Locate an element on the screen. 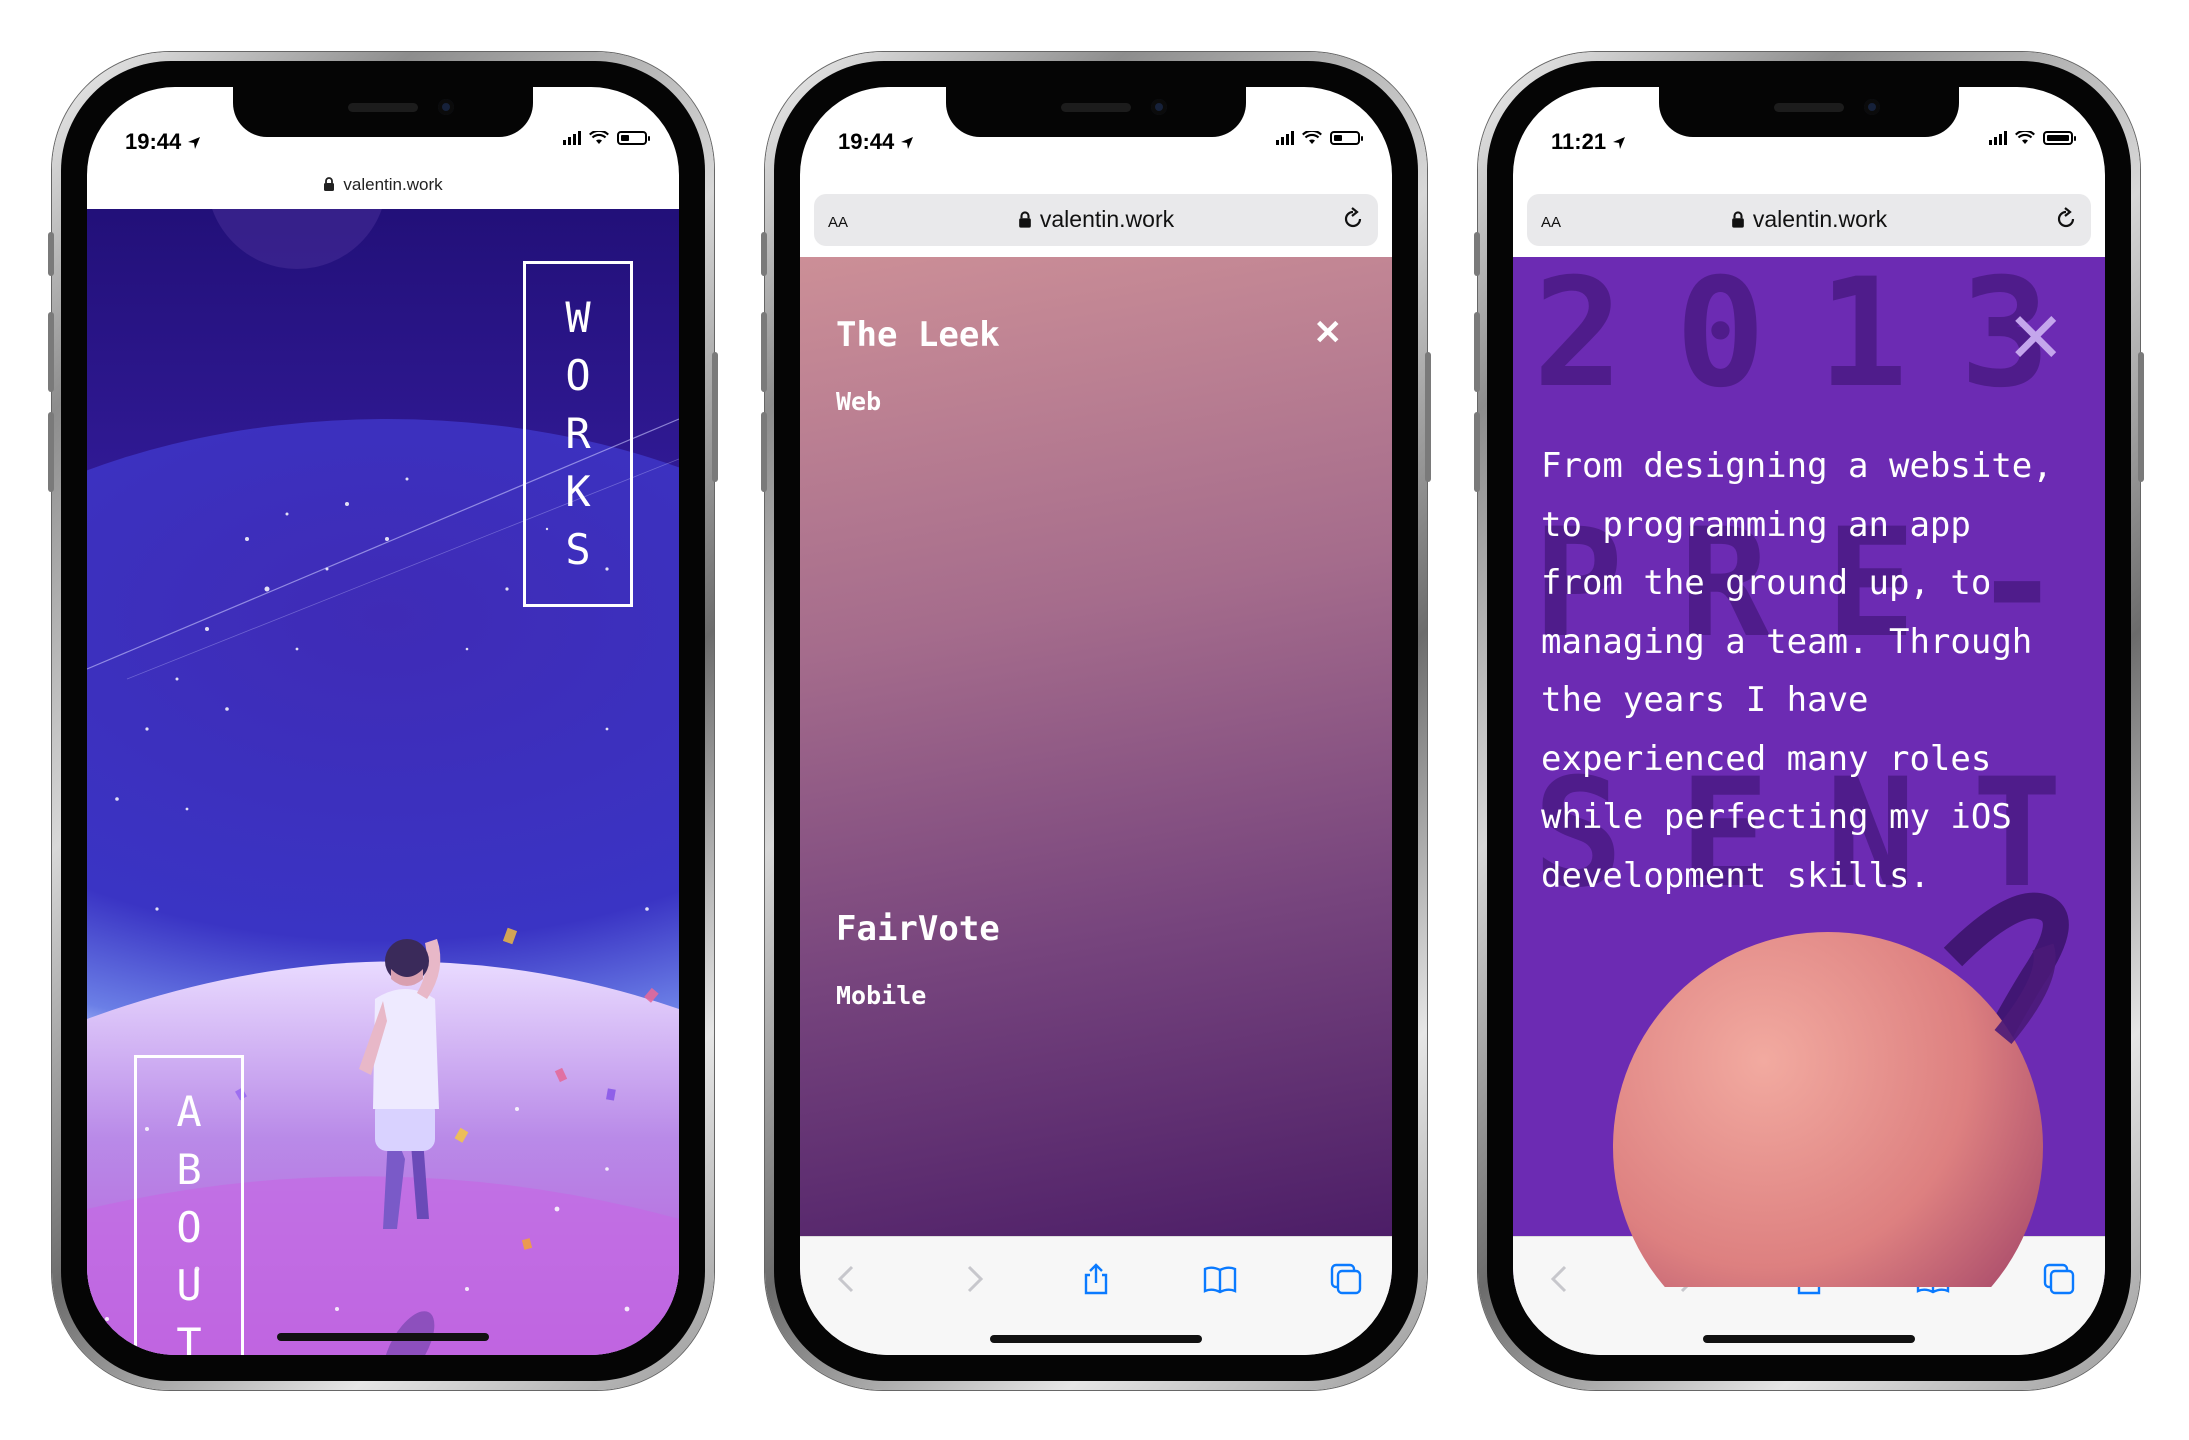 The image size is (2189, 1440). about-line: From designing a website, is located at coordinates (1797, 466).